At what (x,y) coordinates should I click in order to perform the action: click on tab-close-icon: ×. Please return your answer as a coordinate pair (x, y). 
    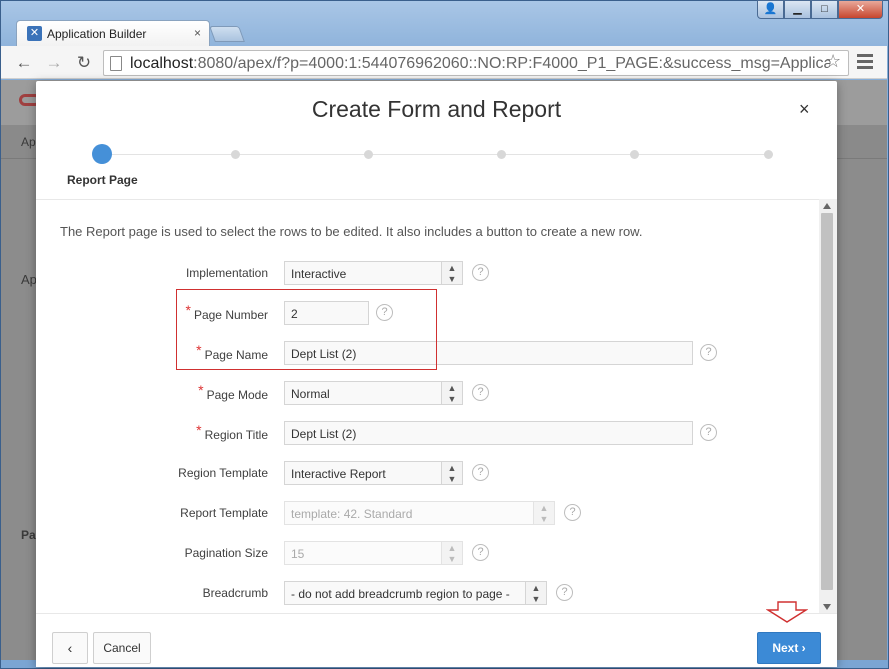
    Looking at the image, I should click on (197, 33).